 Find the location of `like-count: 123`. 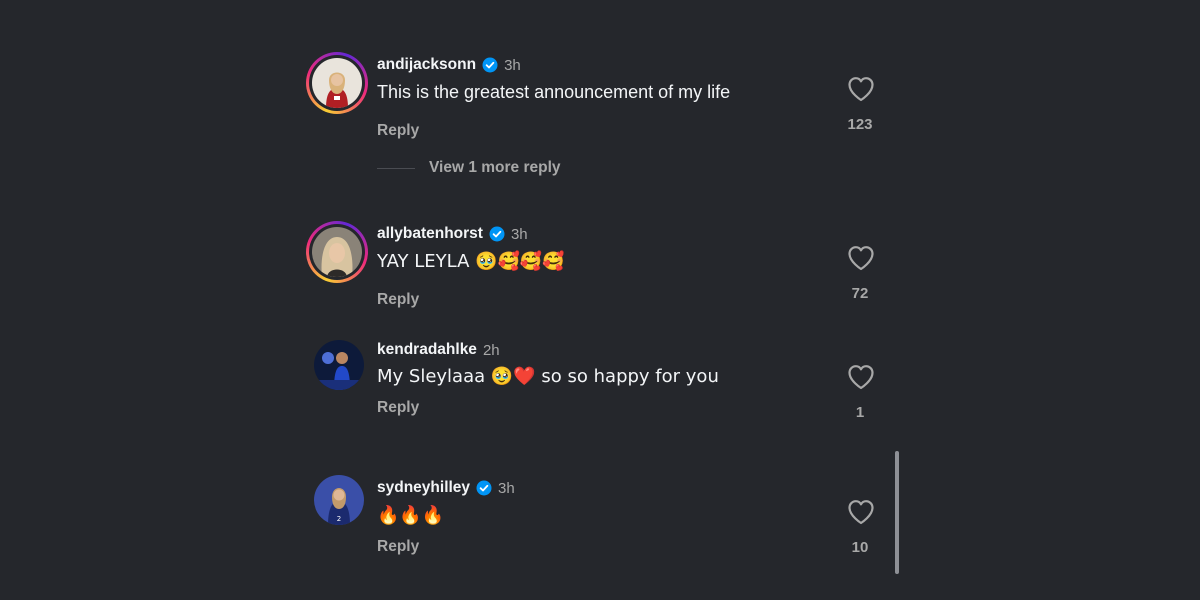

like-count: 123 is located at coordinates (860, 124).